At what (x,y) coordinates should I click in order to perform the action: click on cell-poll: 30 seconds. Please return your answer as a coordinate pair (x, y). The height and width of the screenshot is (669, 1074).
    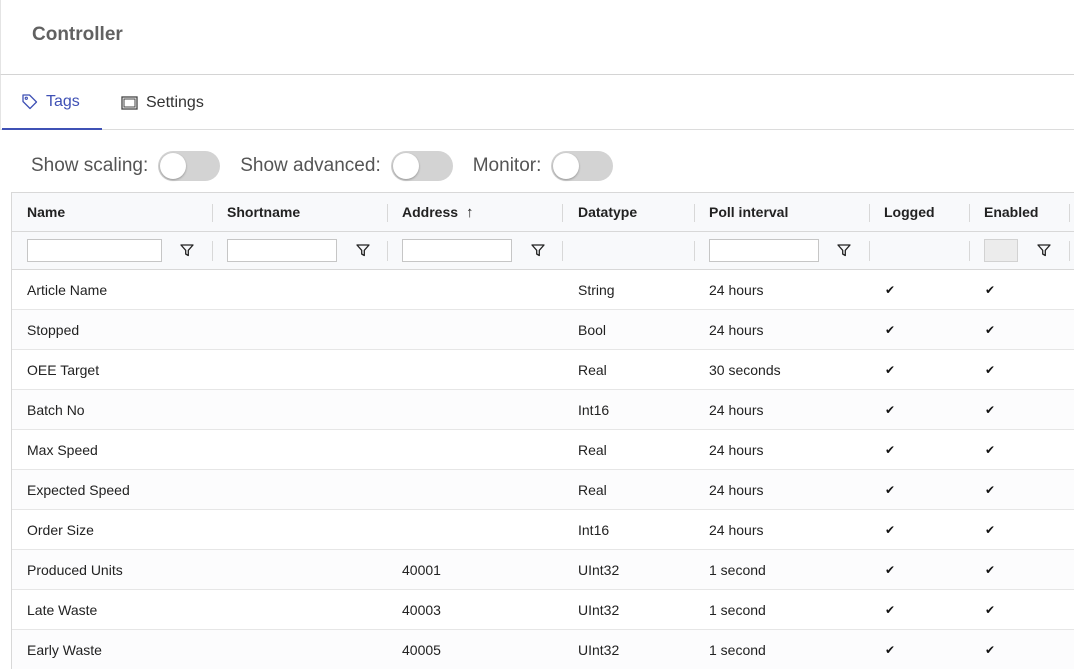
    Looking at the image, I should click on (745, 369).